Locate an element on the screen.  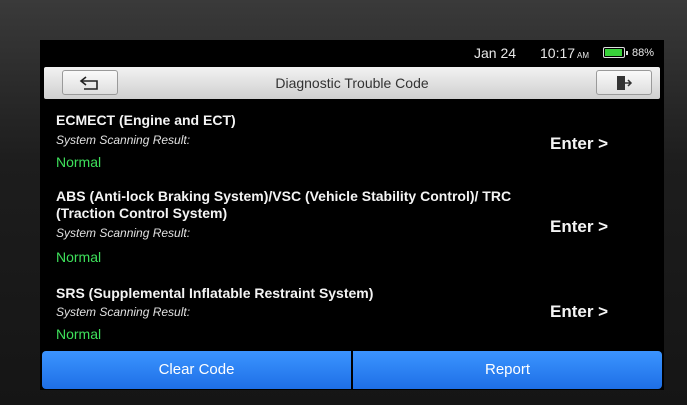
status-time: 10:17 AM is located at coordinates (564, 53).